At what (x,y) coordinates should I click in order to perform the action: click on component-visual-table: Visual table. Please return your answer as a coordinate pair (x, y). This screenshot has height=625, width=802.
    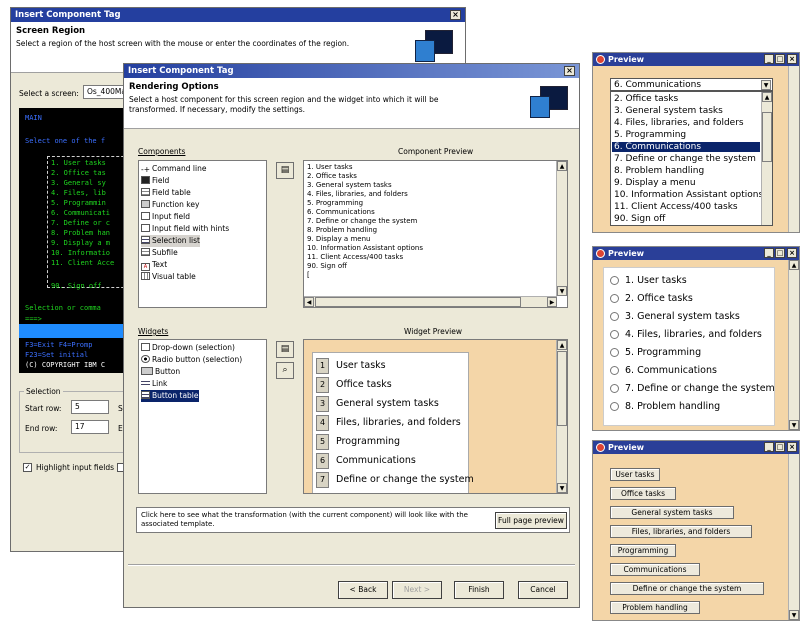
    Looking at the image, I should click on (168, 277).